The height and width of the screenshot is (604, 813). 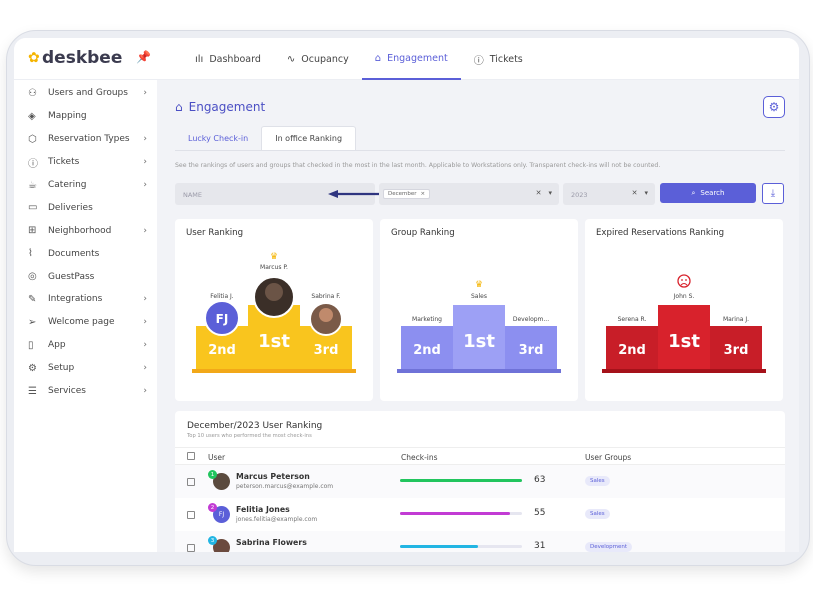 What do you see at coordinates (67, 185) in the screenshot?
I see `sidebar-item-label: Catering` at bounding box center [67, 185].